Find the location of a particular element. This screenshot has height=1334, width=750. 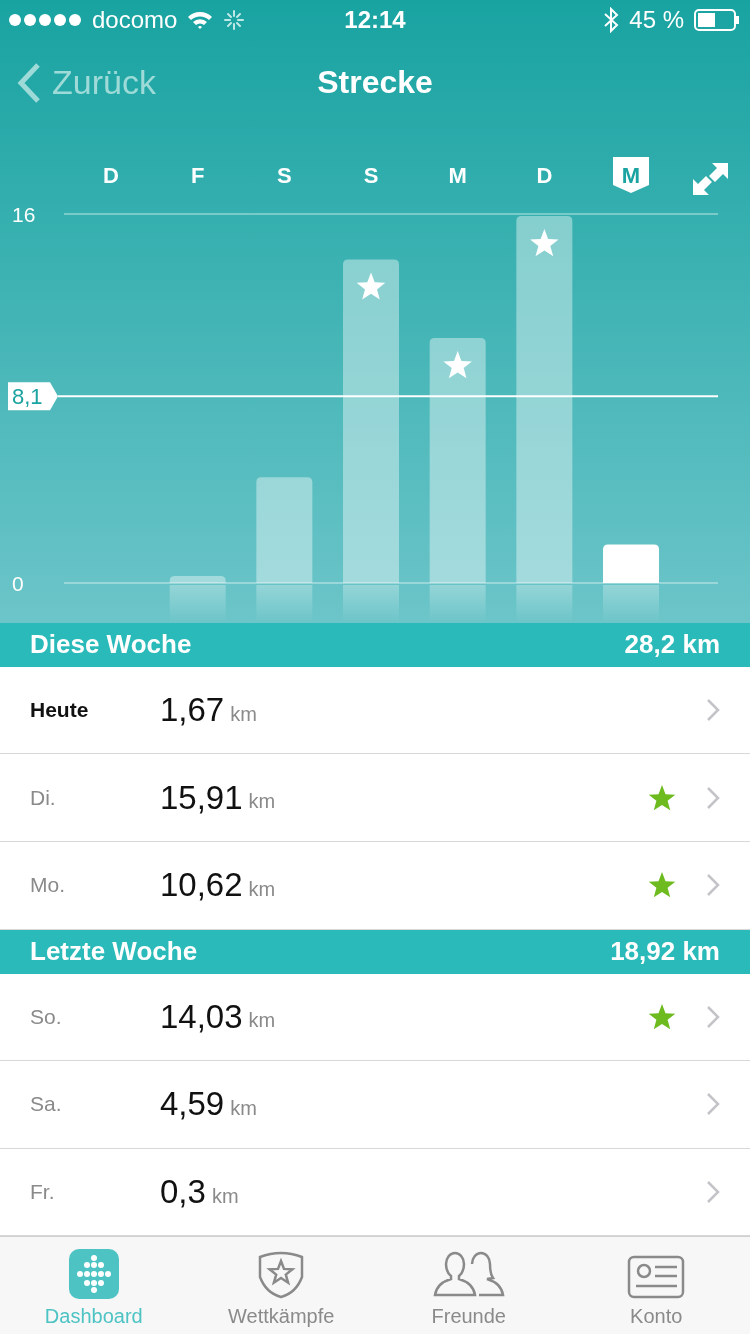

distance-value: 15,91 is located at coordinates (201, 797).